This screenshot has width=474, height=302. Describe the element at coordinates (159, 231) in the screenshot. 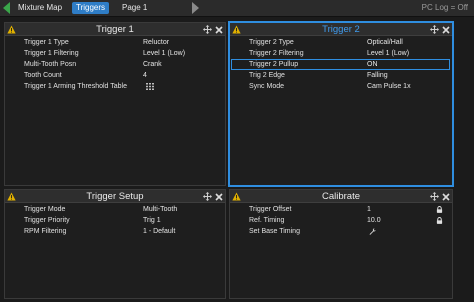

I see `setting-value: 1 - Default` at that location.